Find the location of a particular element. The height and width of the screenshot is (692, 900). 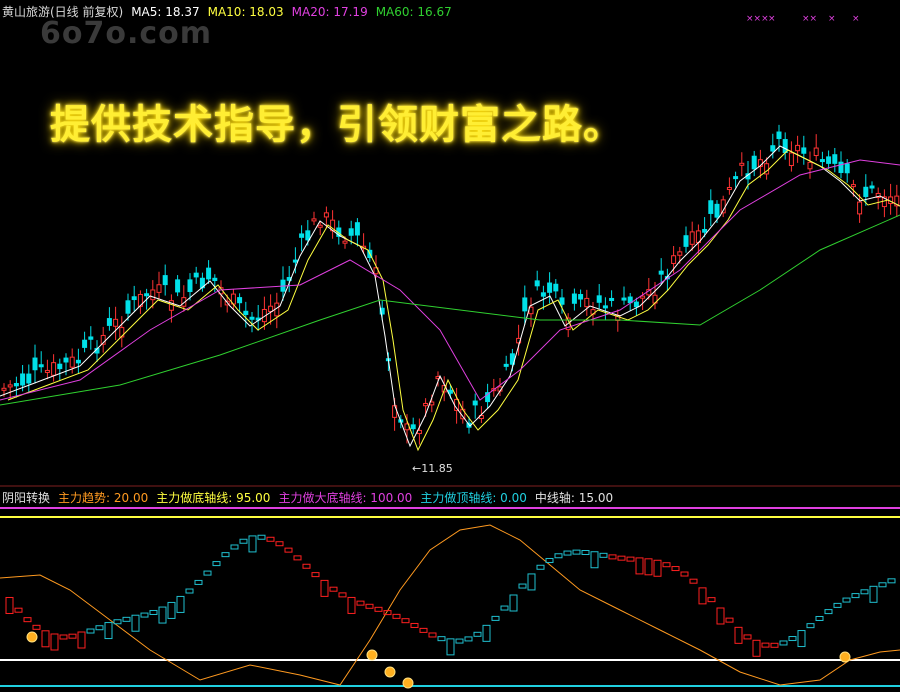

low-price-label: ←11.85 is located at coordinates (432, 468).